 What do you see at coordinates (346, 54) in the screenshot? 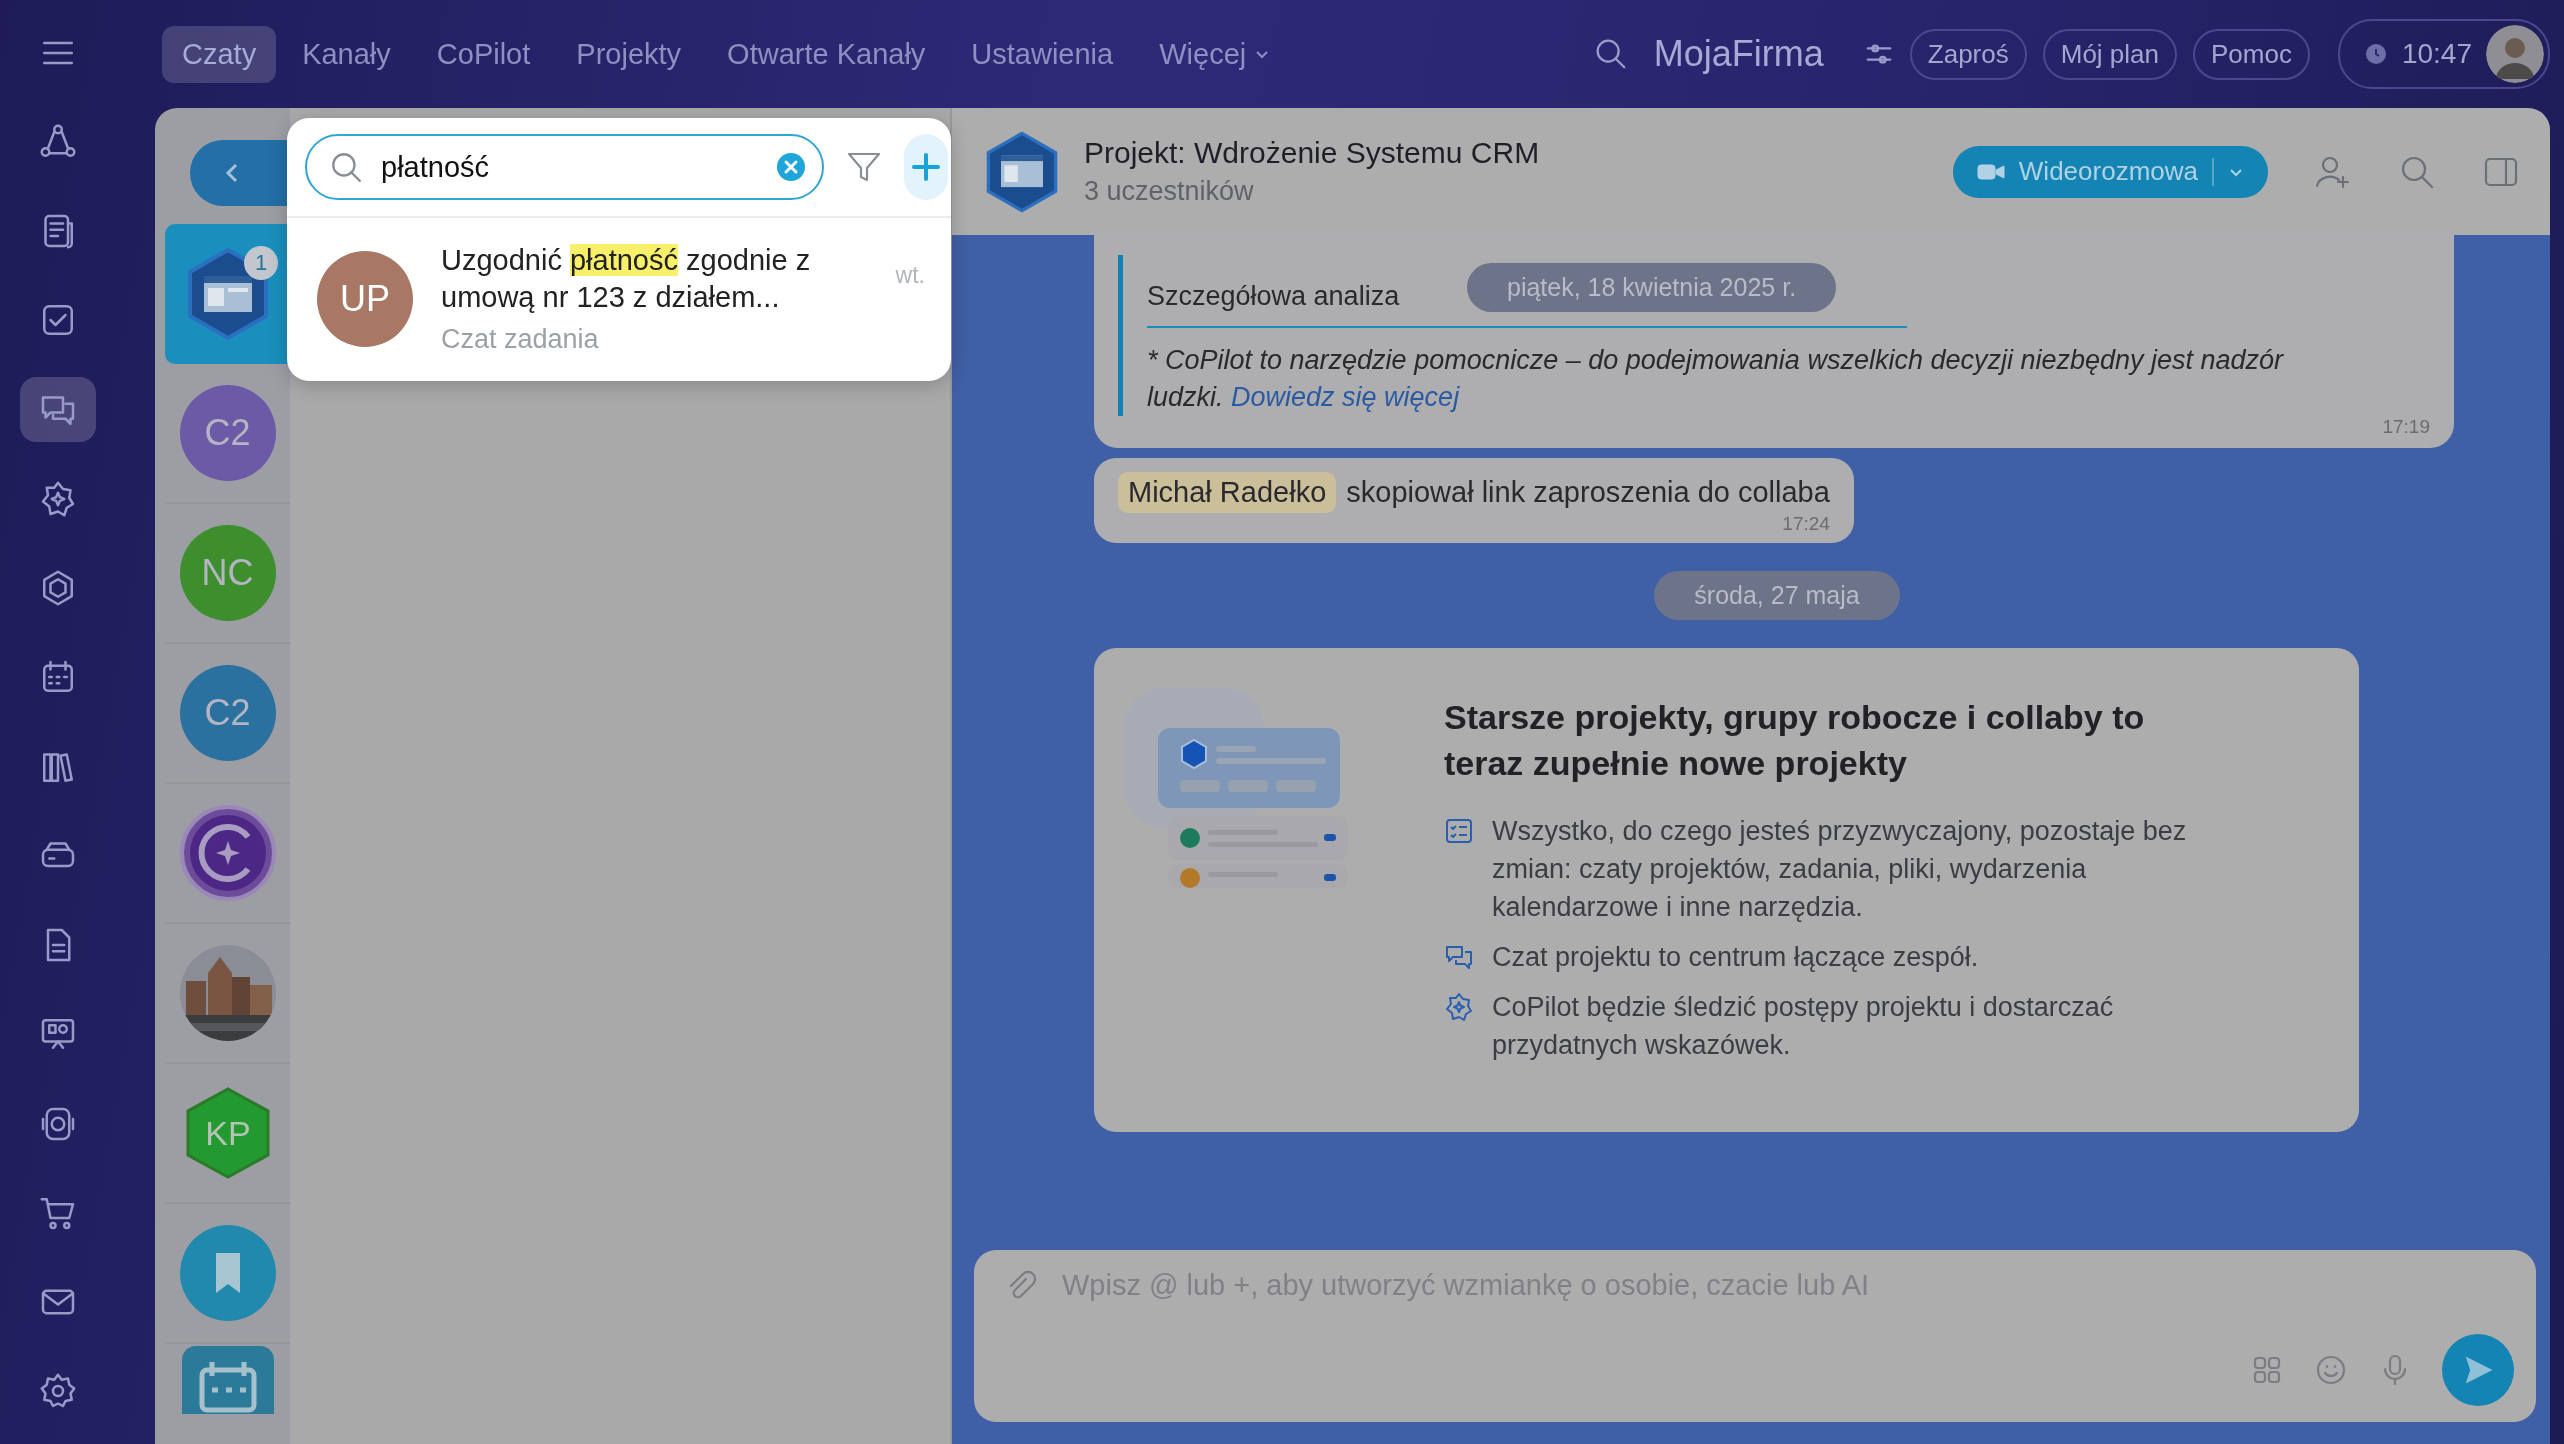
I see `nav-tab: Kanały` at bounding box center [346, 54].